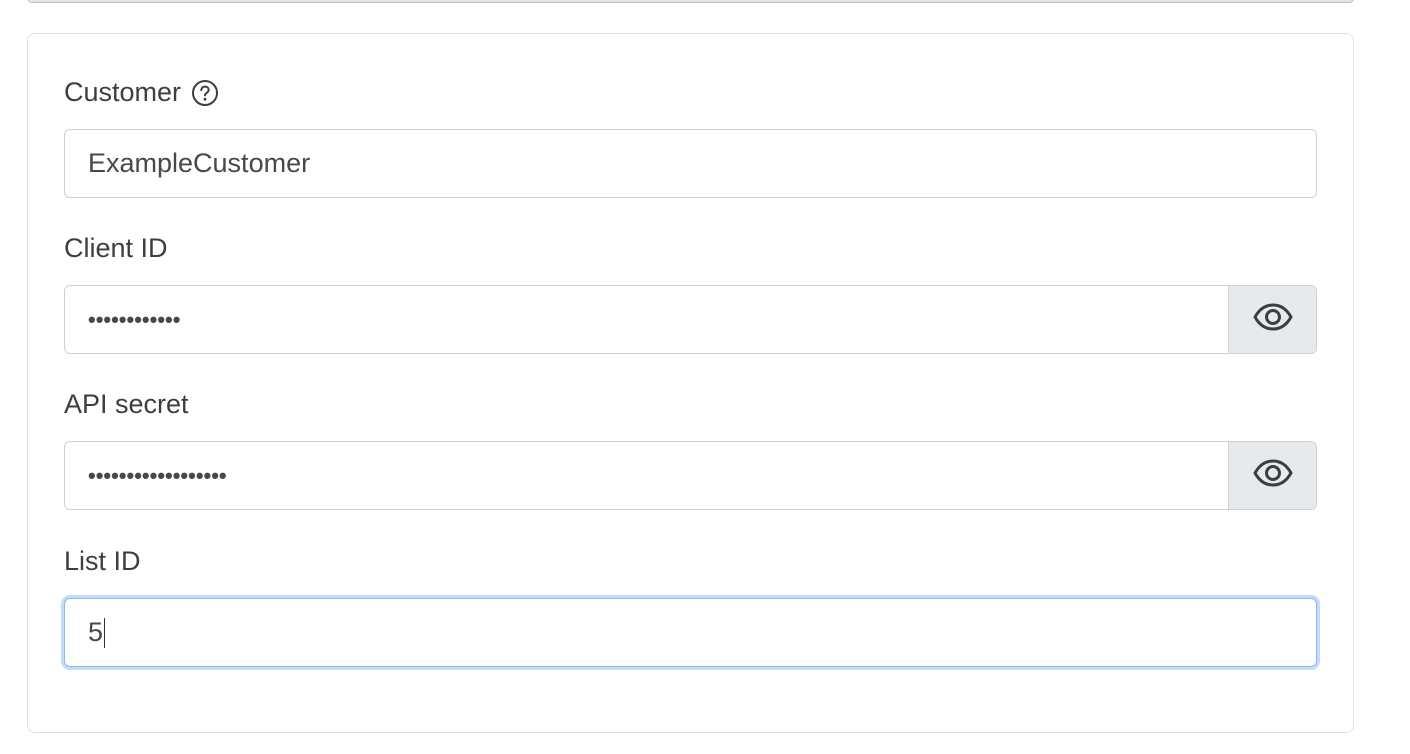 This screenshot has height=754, width=1410. I want to click on client-id-label-row: Client ID, so click(116, 248).